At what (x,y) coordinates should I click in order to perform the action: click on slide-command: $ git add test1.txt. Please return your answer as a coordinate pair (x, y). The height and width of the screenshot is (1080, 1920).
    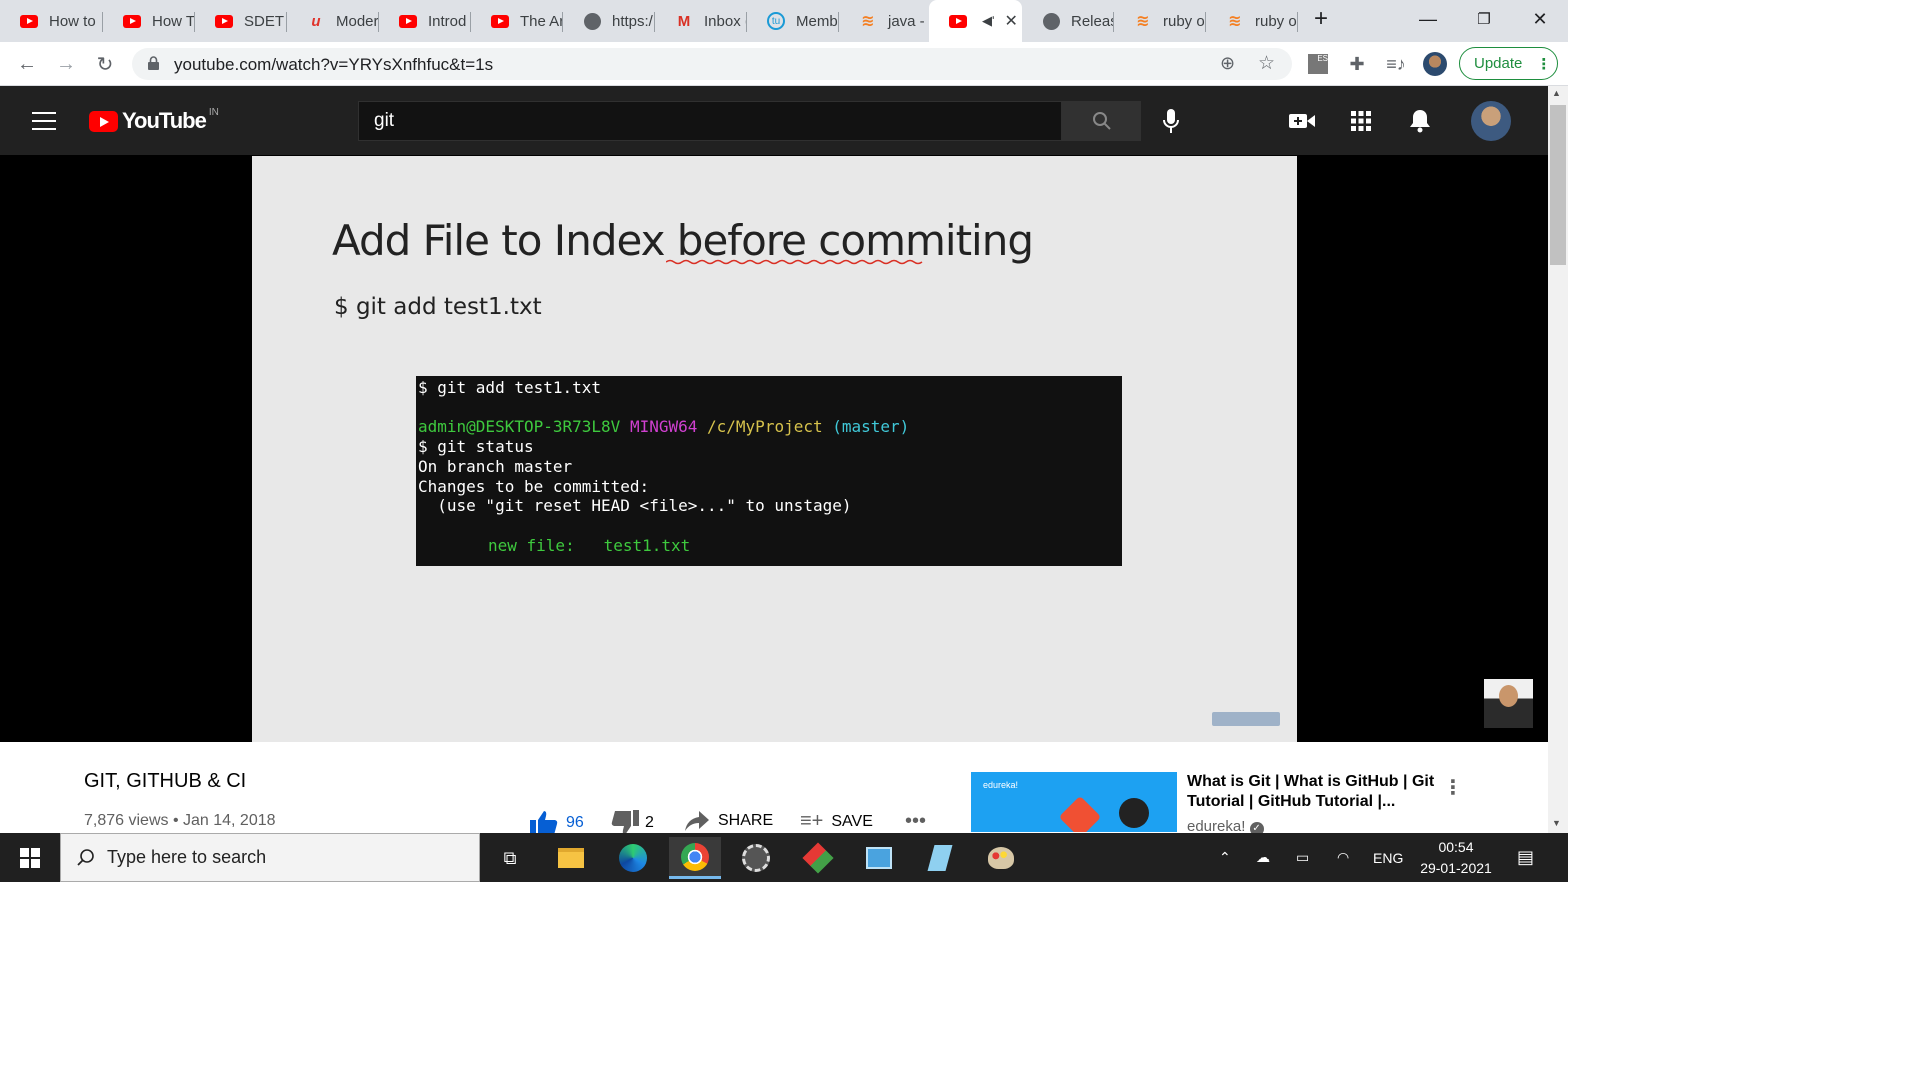
    Looking at the image, I should click on (438, 307).